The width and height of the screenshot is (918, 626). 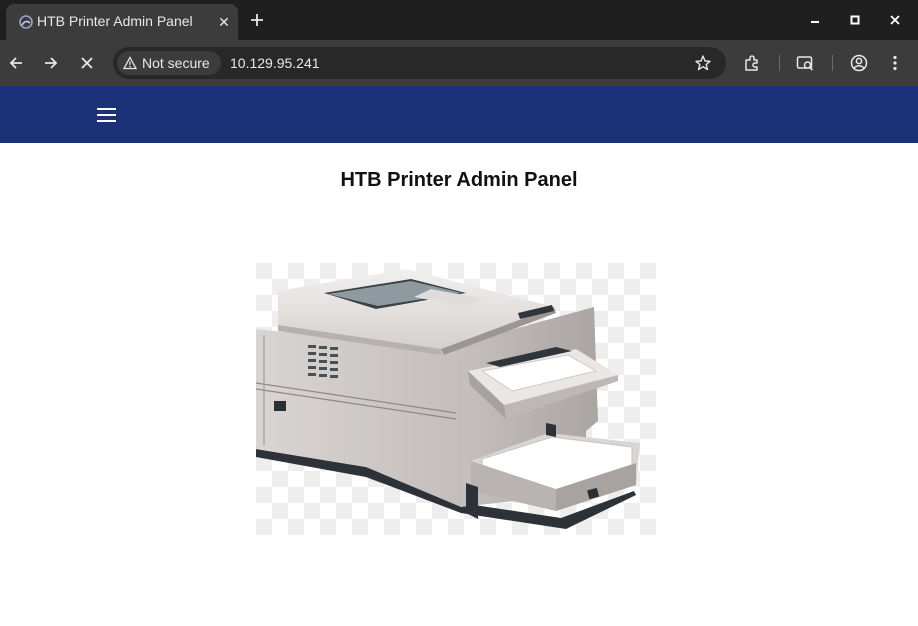 What do you see at coordinates (459, 20) in the screenshot?
I see `tab-strip: HTB Printer Admin Panel ✕` at bounding box center [459, 20].